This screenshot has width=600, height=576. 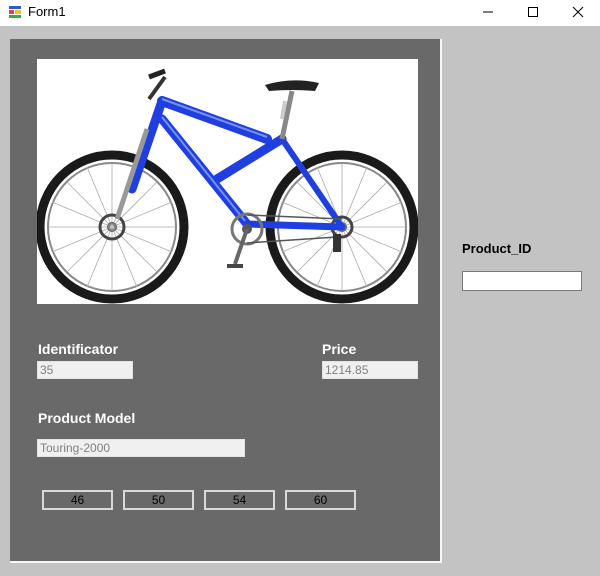 I want to click on size-button-60: 60, so click(x=320, y=500).